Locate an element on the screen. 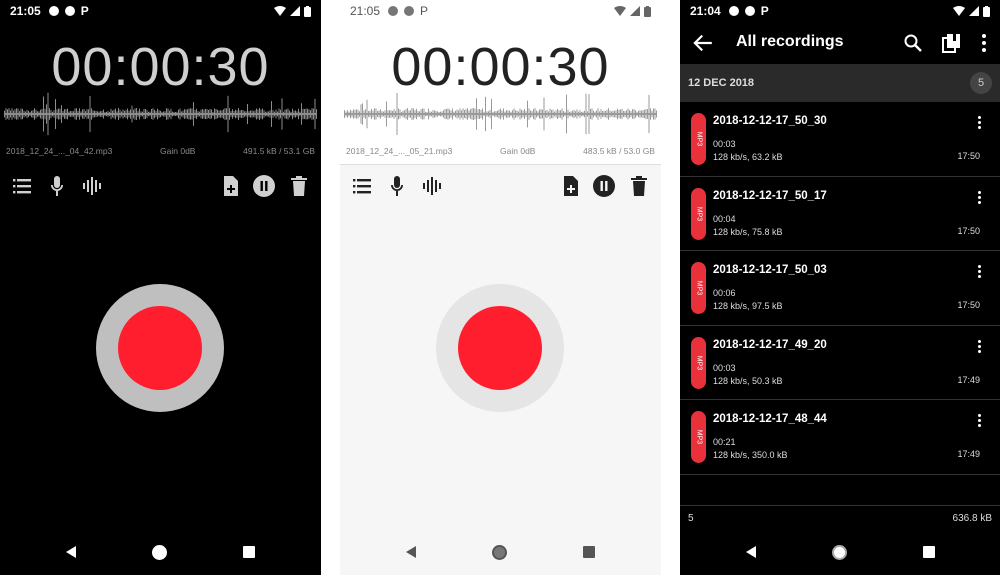 This screenshot has height=575, width=1000. overflow-menu-icon is located at coordinates (984, 43).